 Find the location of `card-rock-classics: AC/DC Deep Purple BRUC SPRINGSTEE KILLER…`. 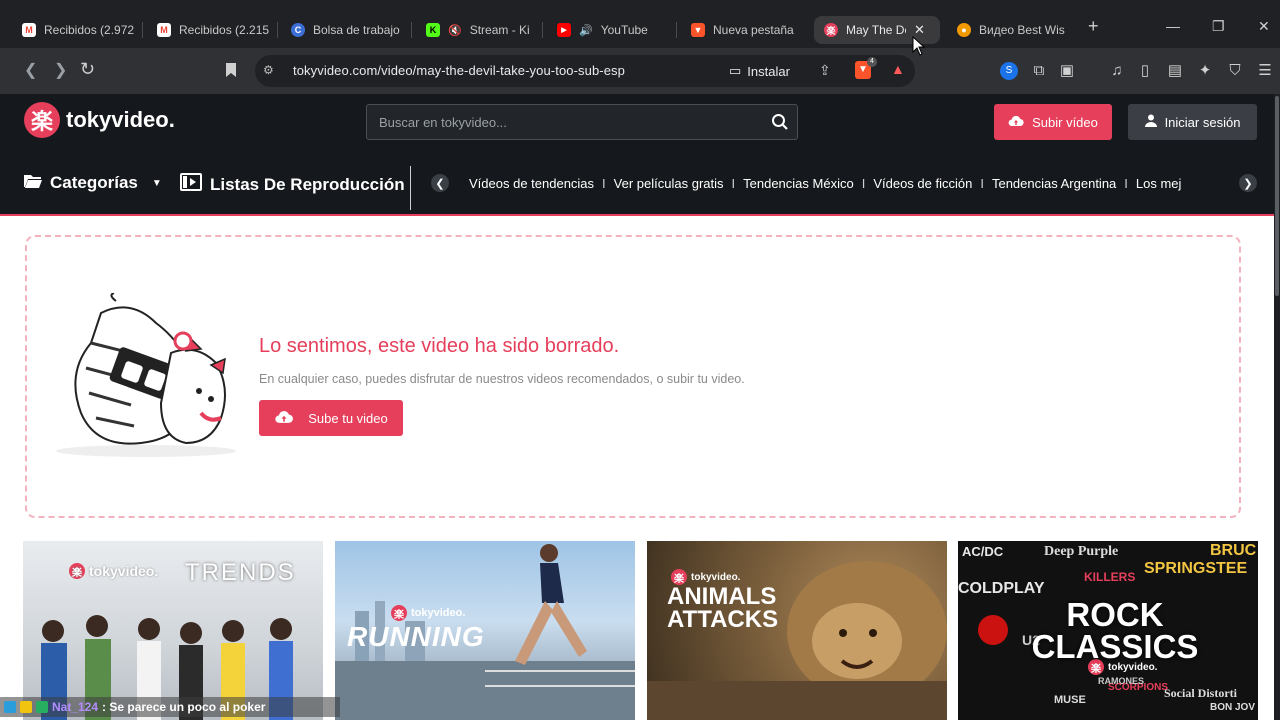

card-rock-classics: AC/DC Deep Purple BRUC SPRINGSTEE KILLER… is located at coordinates (1108, 630).